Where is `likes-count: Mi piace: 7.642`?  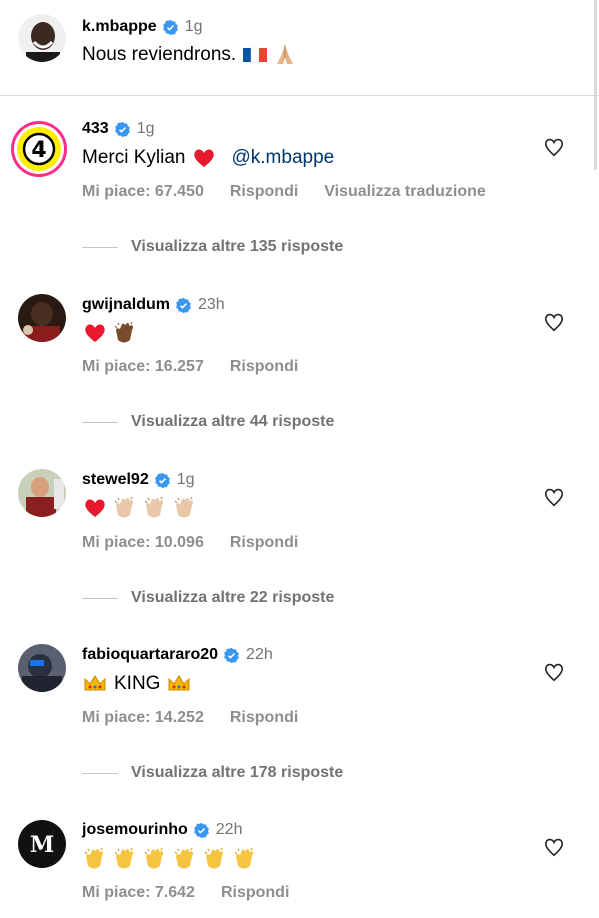 likes-count: Mi piace: 7.642 is located at coordinates (138, 893).